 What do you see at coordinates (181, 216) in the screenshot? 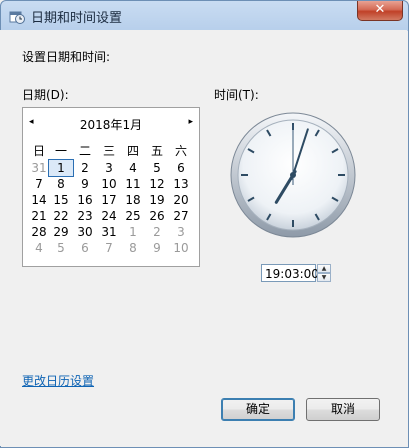
I see `calendar-day: 27` at bounding box center [181, 216].